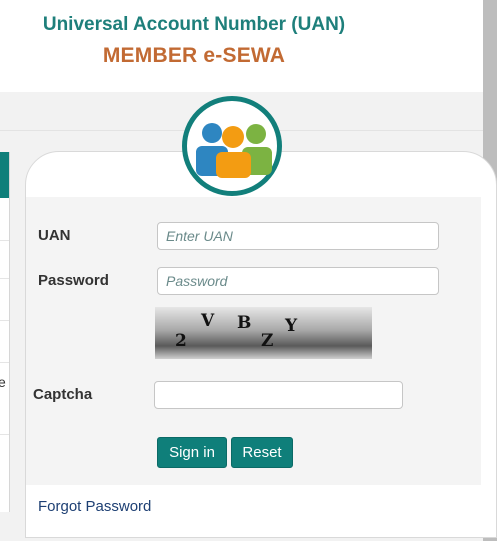  What do you see at coordinates (291, 326) in the screenshot?
I see `captcha-char: Y` at bounding box center [291, 326].